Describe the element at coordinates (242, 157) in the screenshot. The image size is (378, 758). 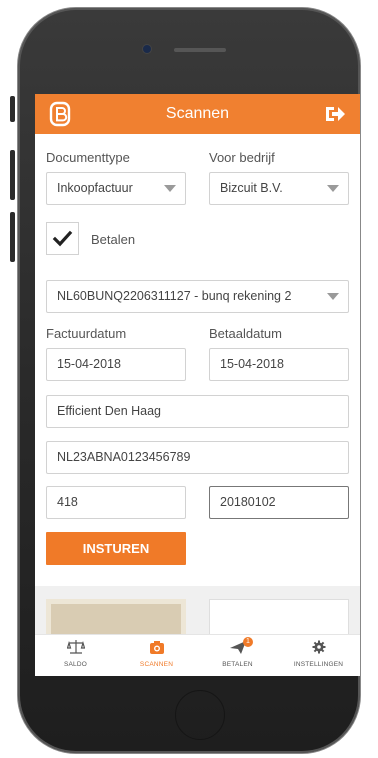
I see `company-label: Voor bedrijf` at that location.